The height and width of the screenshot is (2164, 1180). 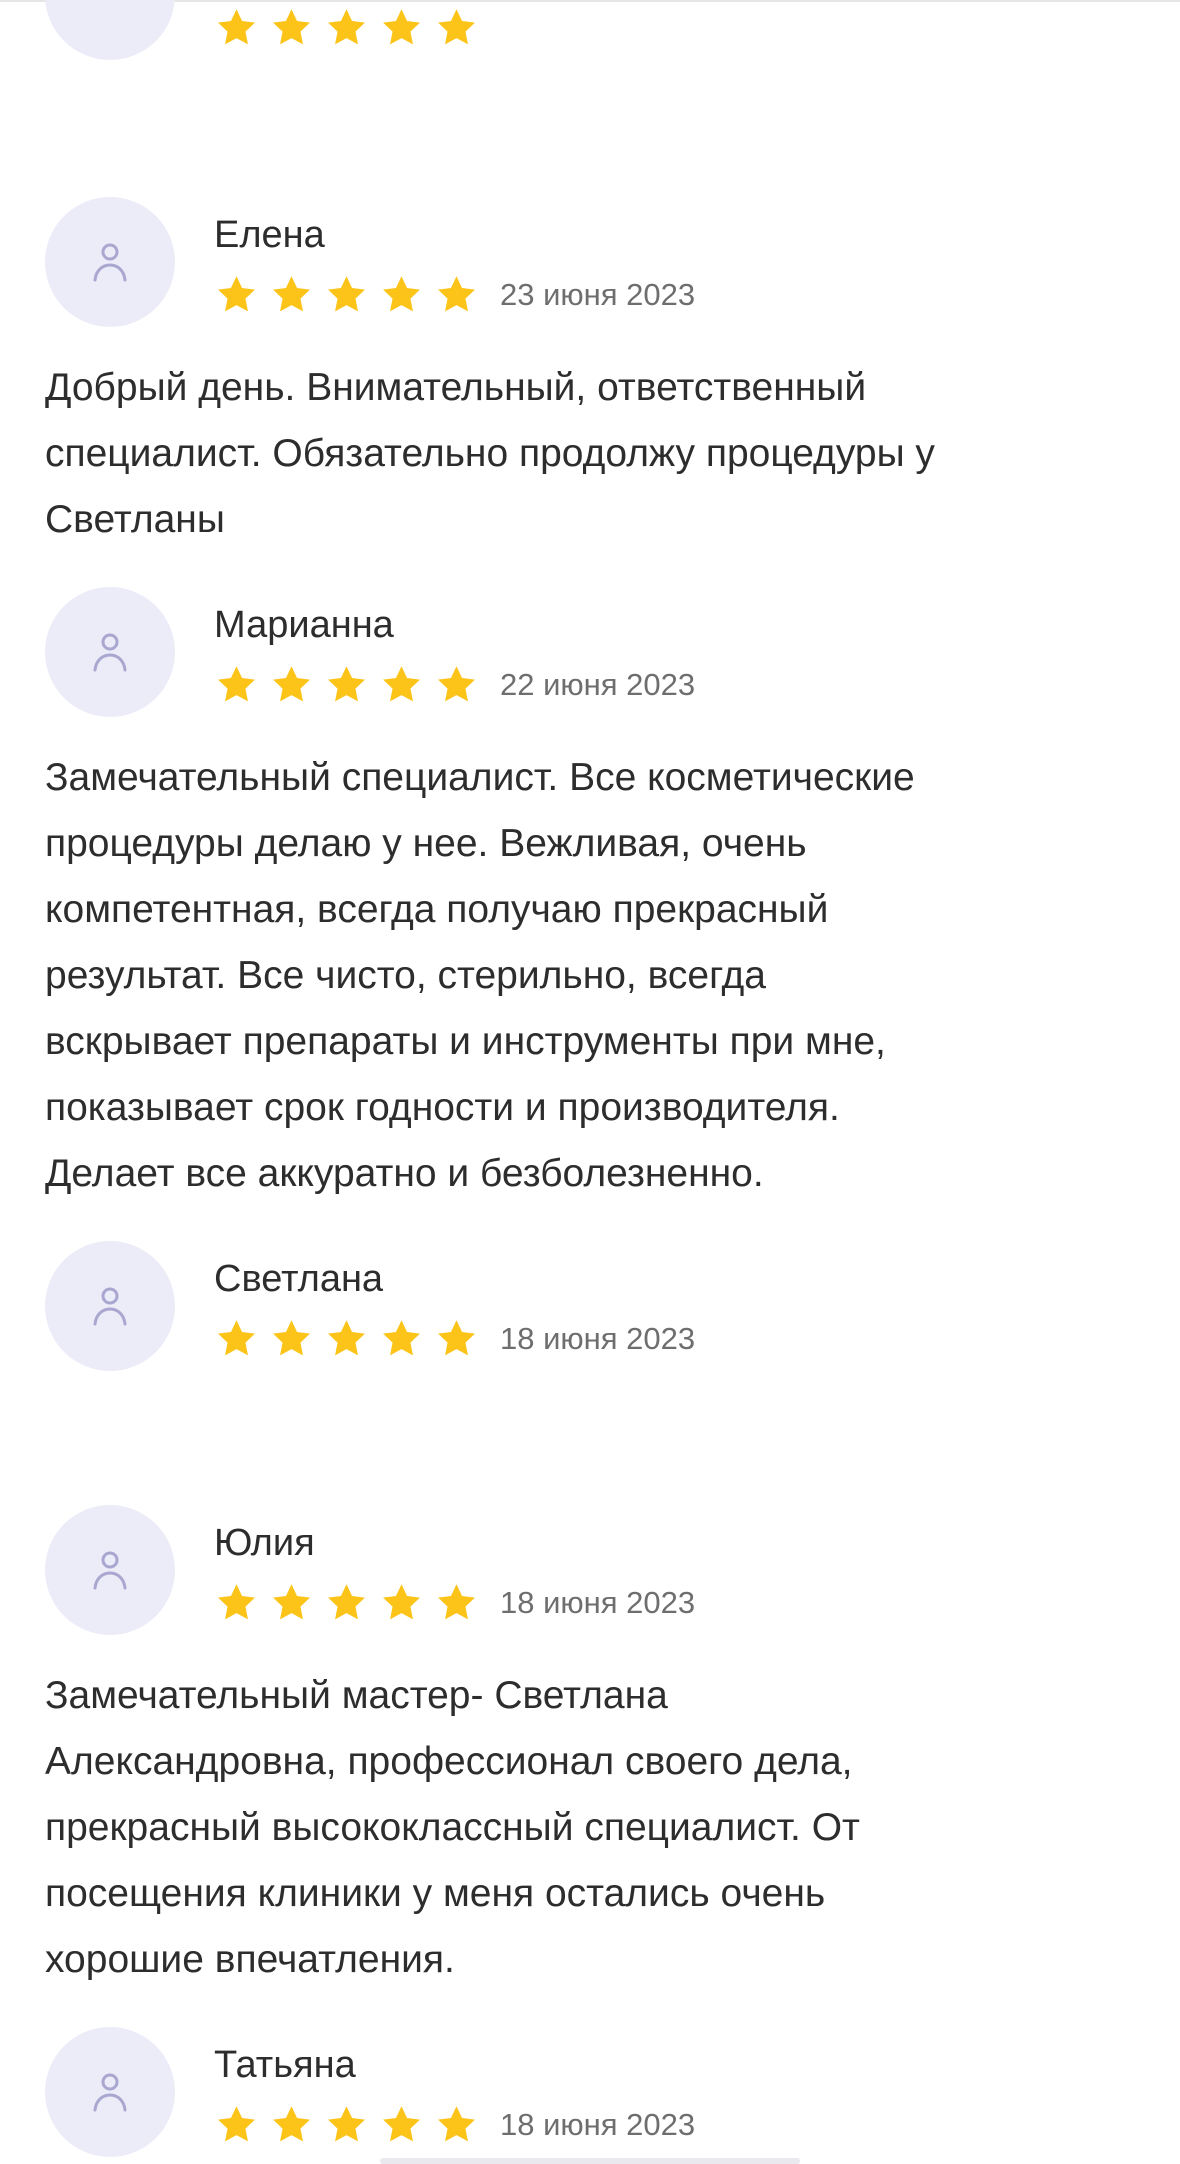 I want to click on review-date: 23 июня 2023, so click(x=598, y=294).